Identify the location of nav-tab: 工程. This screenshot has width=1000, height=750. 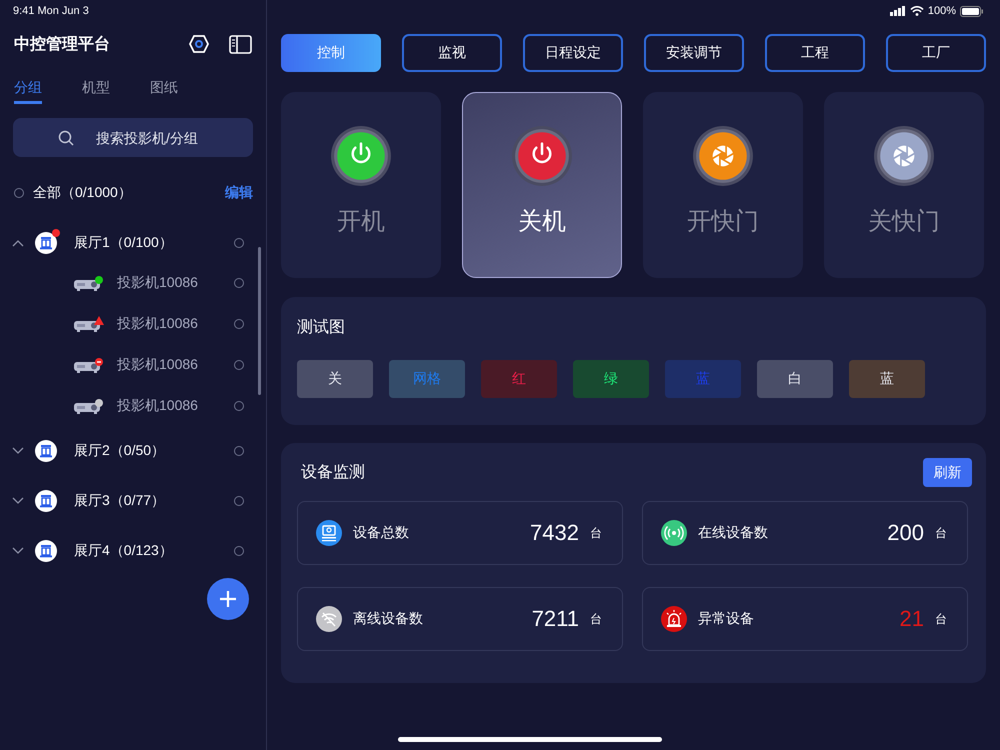
(815, 53).